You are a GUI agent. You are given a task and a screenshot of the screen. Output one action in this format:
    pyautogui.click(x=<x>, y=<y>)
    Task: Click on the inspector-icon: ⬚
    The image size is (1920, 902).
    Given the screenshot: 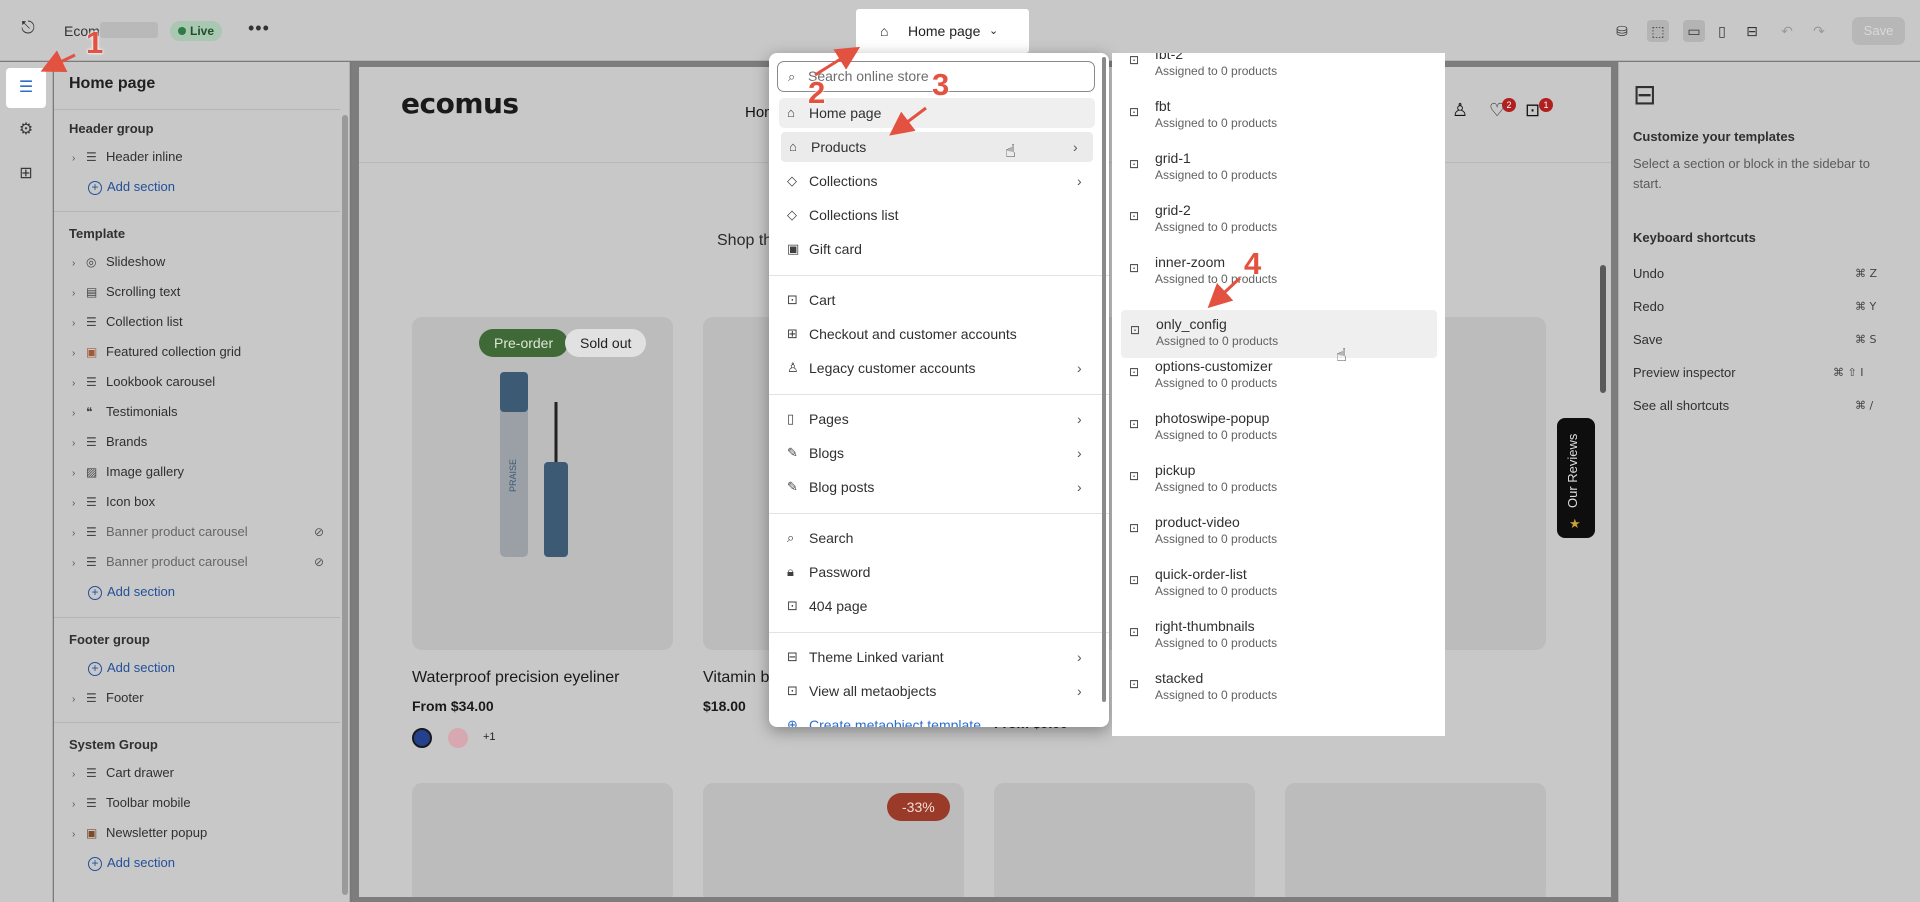 What is the action you would take?
    pyautogui.click(x=1658, y=31)
    